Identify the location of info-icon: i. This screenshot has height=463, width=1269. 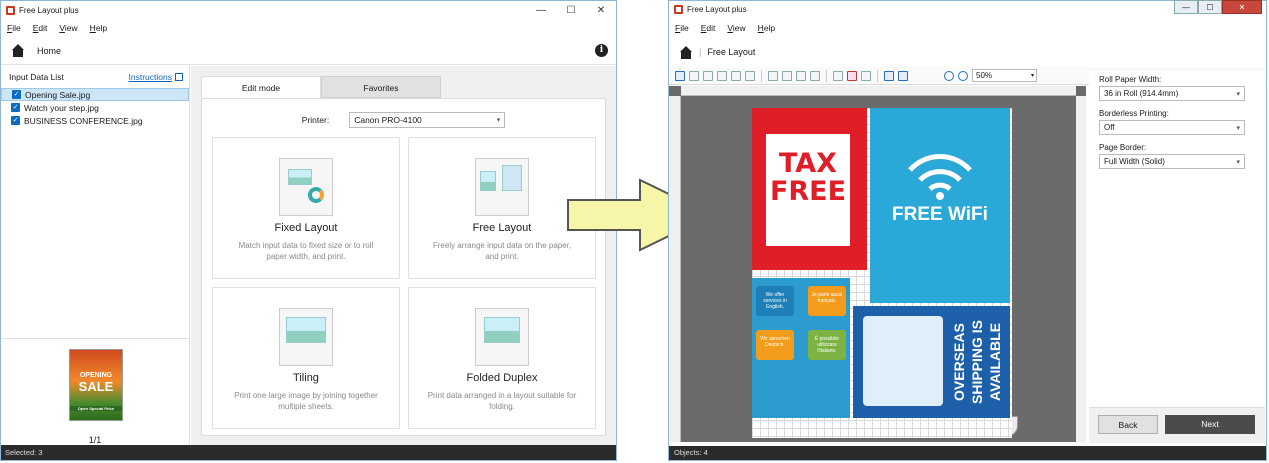
(601, 50).